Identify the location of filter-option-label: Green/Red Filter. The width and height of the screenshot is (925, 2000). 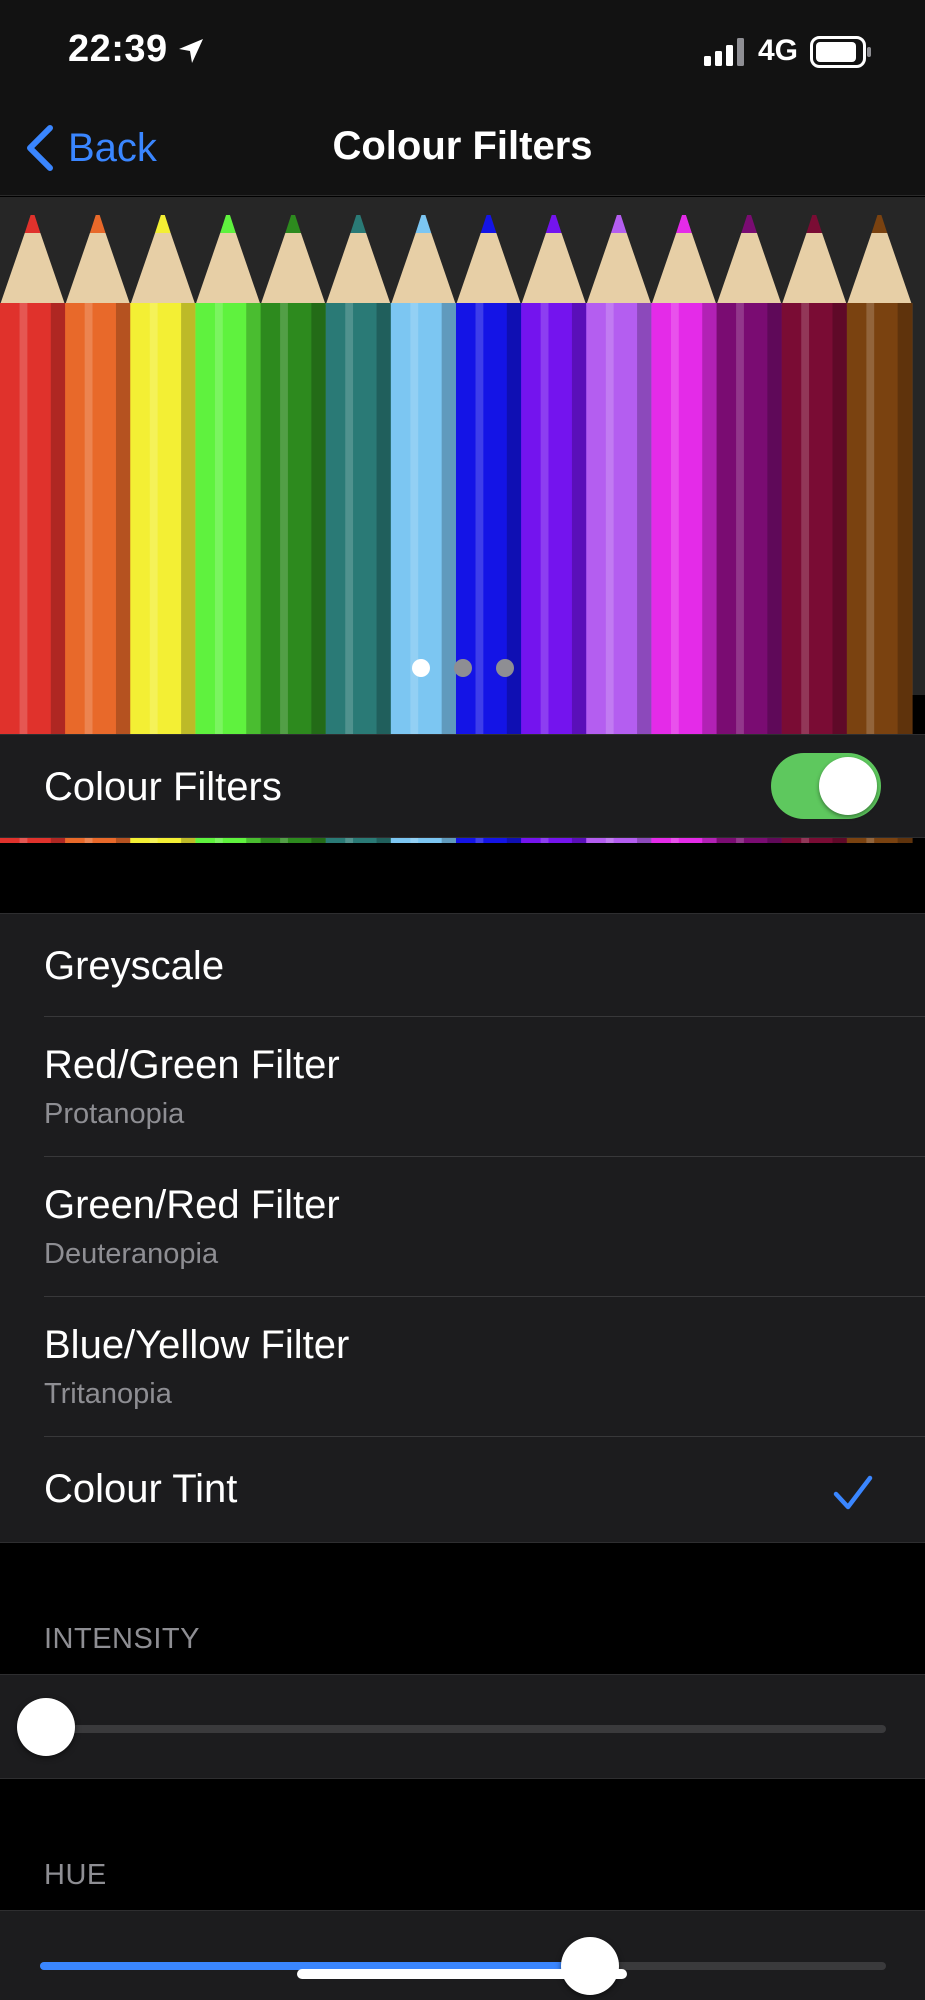
(192, 1205).